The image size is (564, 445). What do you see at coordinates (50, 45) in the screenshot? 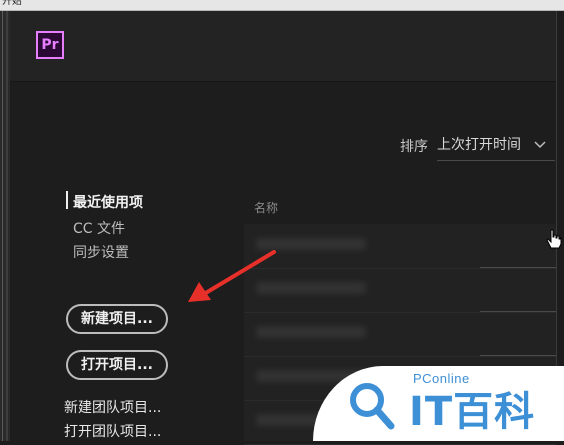
I see `premiere-logo-icon: Pr` at bounding box center [50, 45].